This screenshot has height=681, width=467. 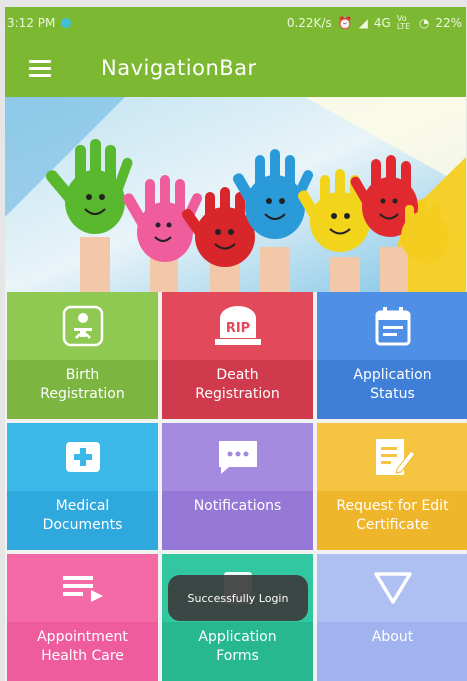 I want to click on about-label: About, so click(x=392, y=637).